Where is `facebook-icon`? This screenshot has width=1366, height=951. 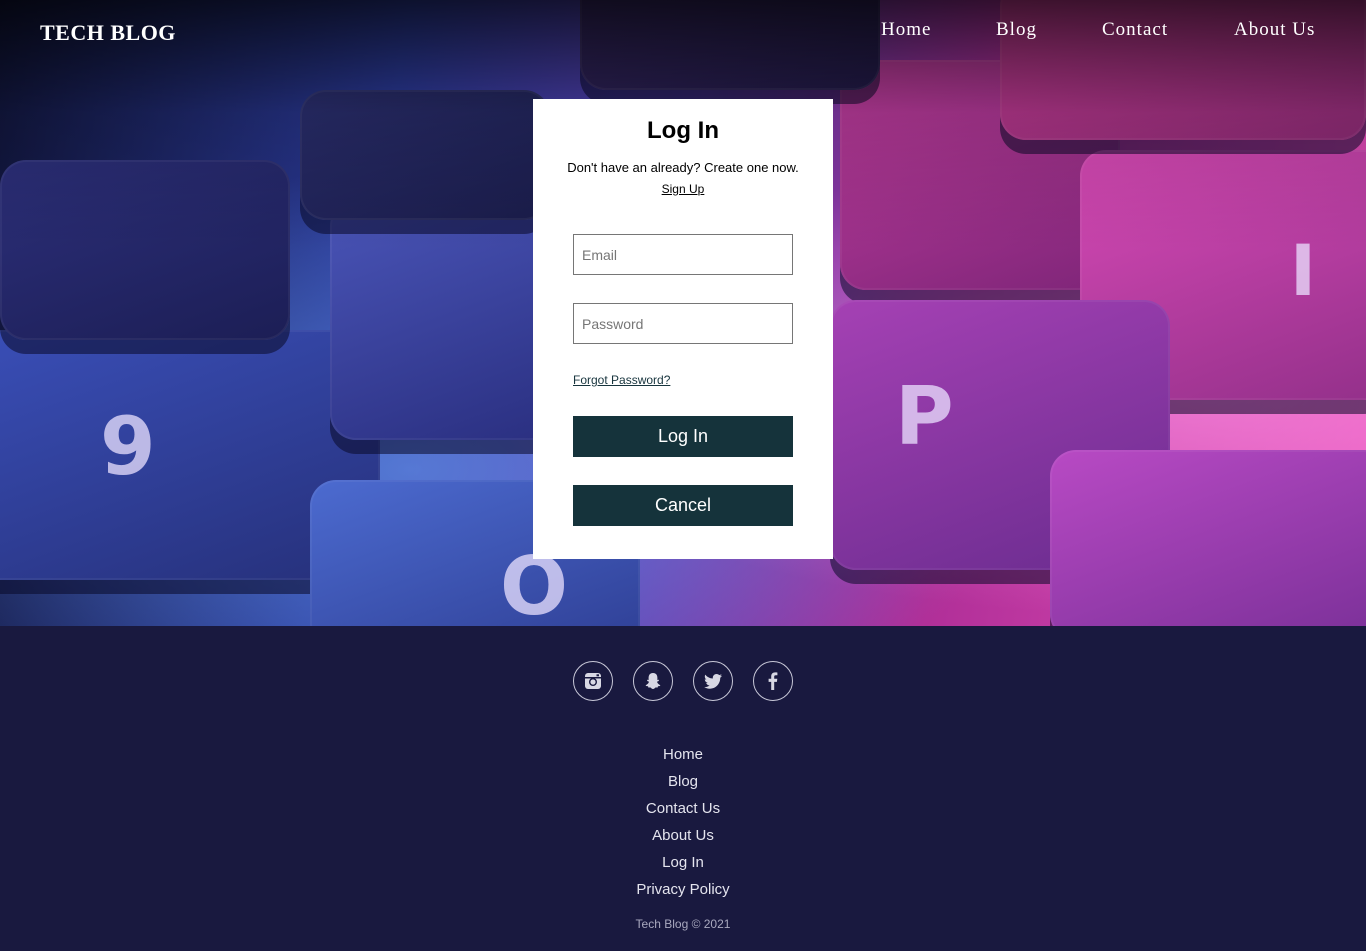
facebook-icon is located at coordinates (773, 681).